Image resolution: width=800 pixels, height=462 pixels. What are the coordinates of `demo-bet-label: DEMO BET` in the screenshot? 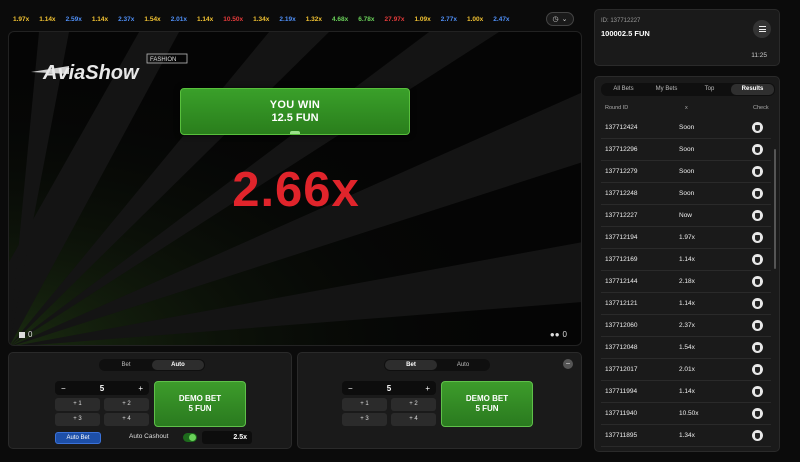 It's located at (487, 398).